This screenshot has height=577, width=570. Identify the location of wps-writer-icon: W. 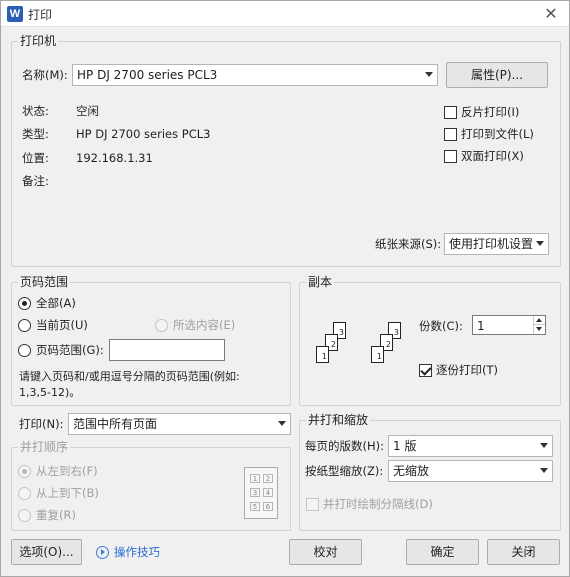
(15, 14).